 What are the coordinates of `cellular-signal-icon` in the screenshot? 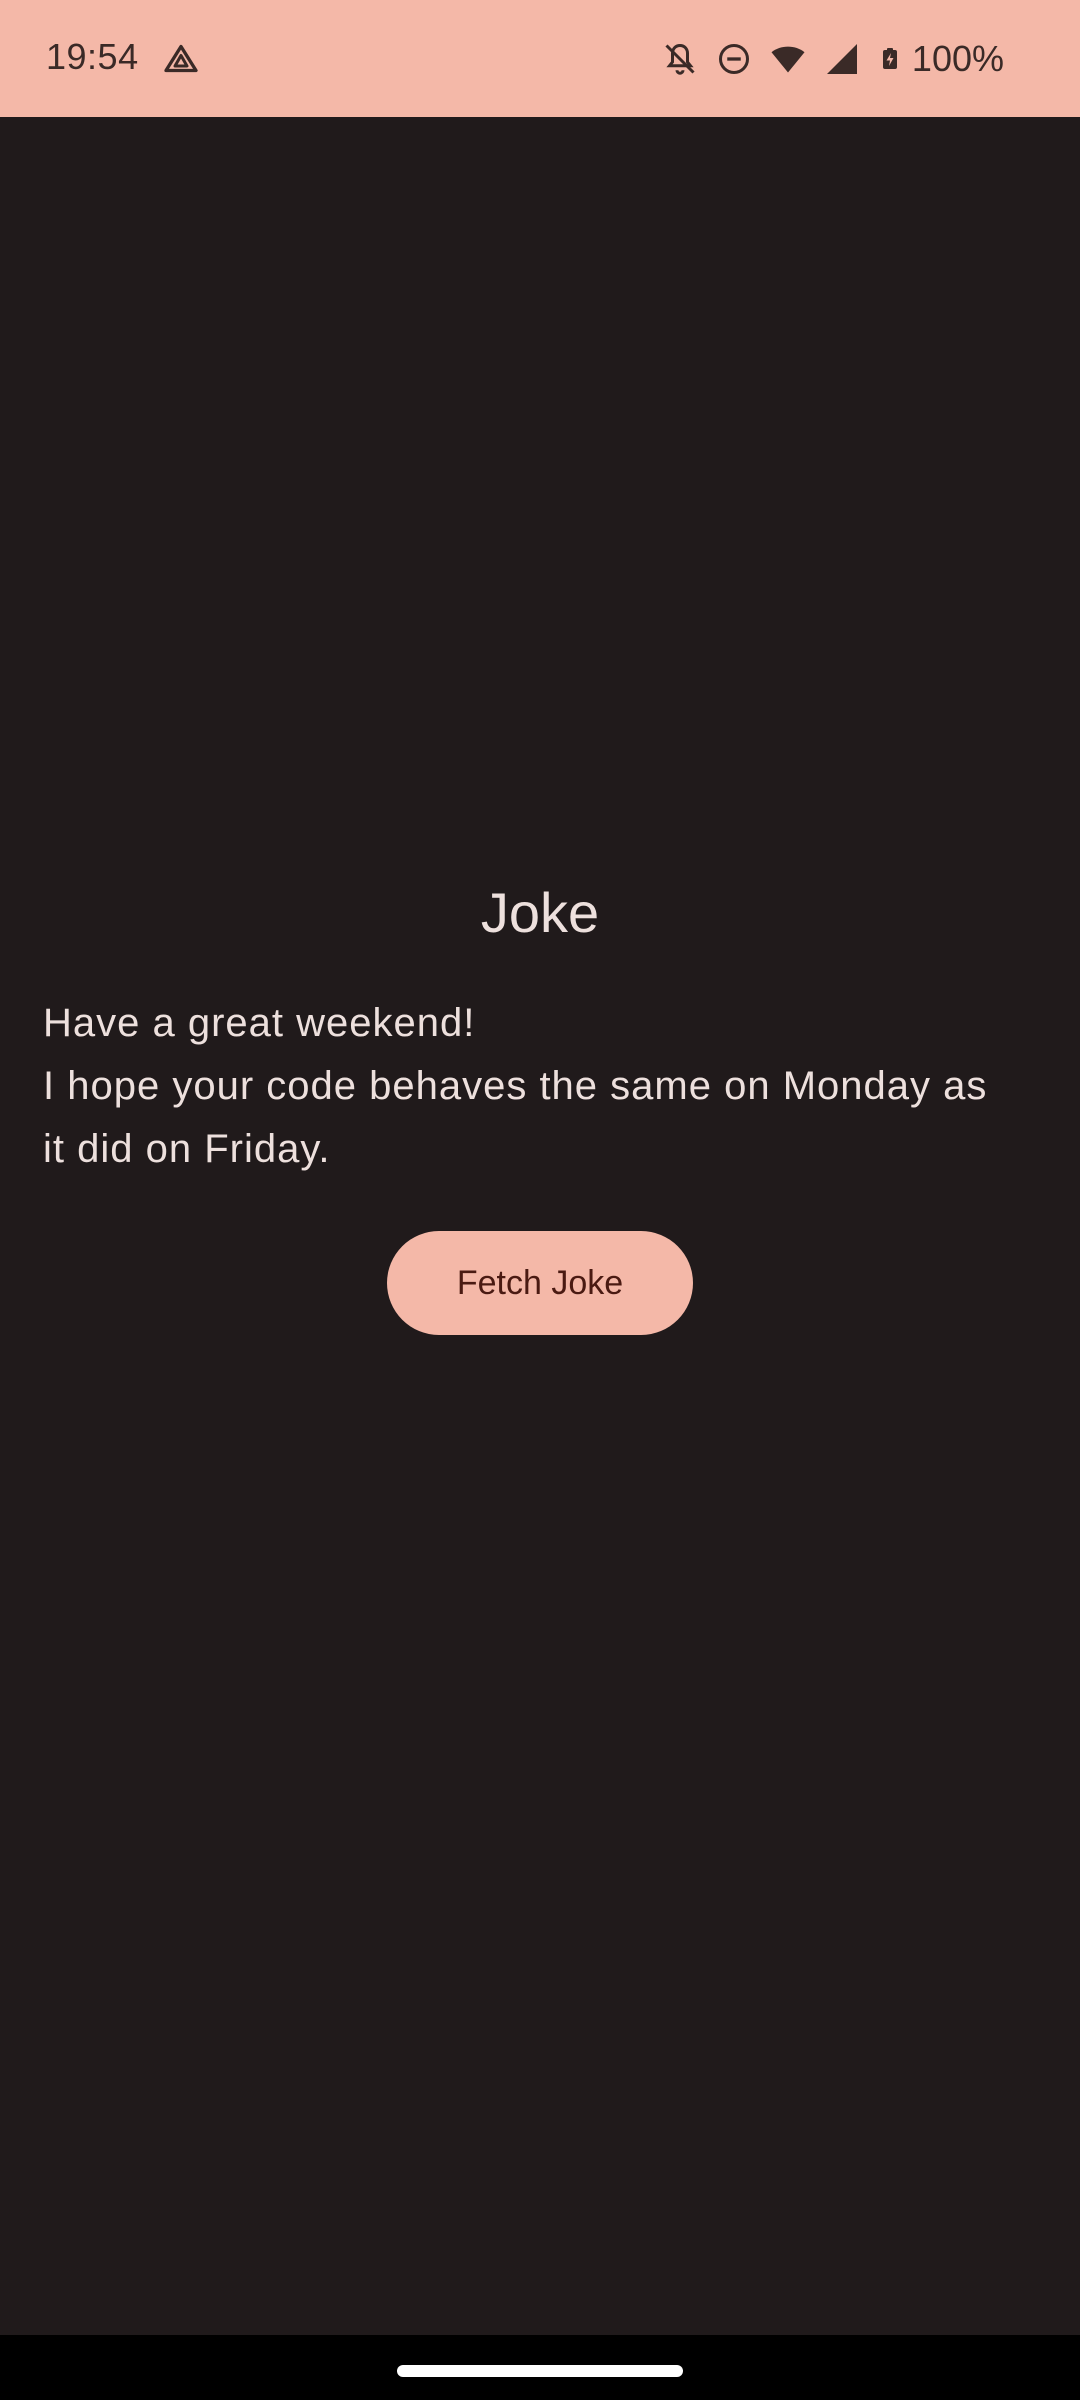 It's located at (842, 59).